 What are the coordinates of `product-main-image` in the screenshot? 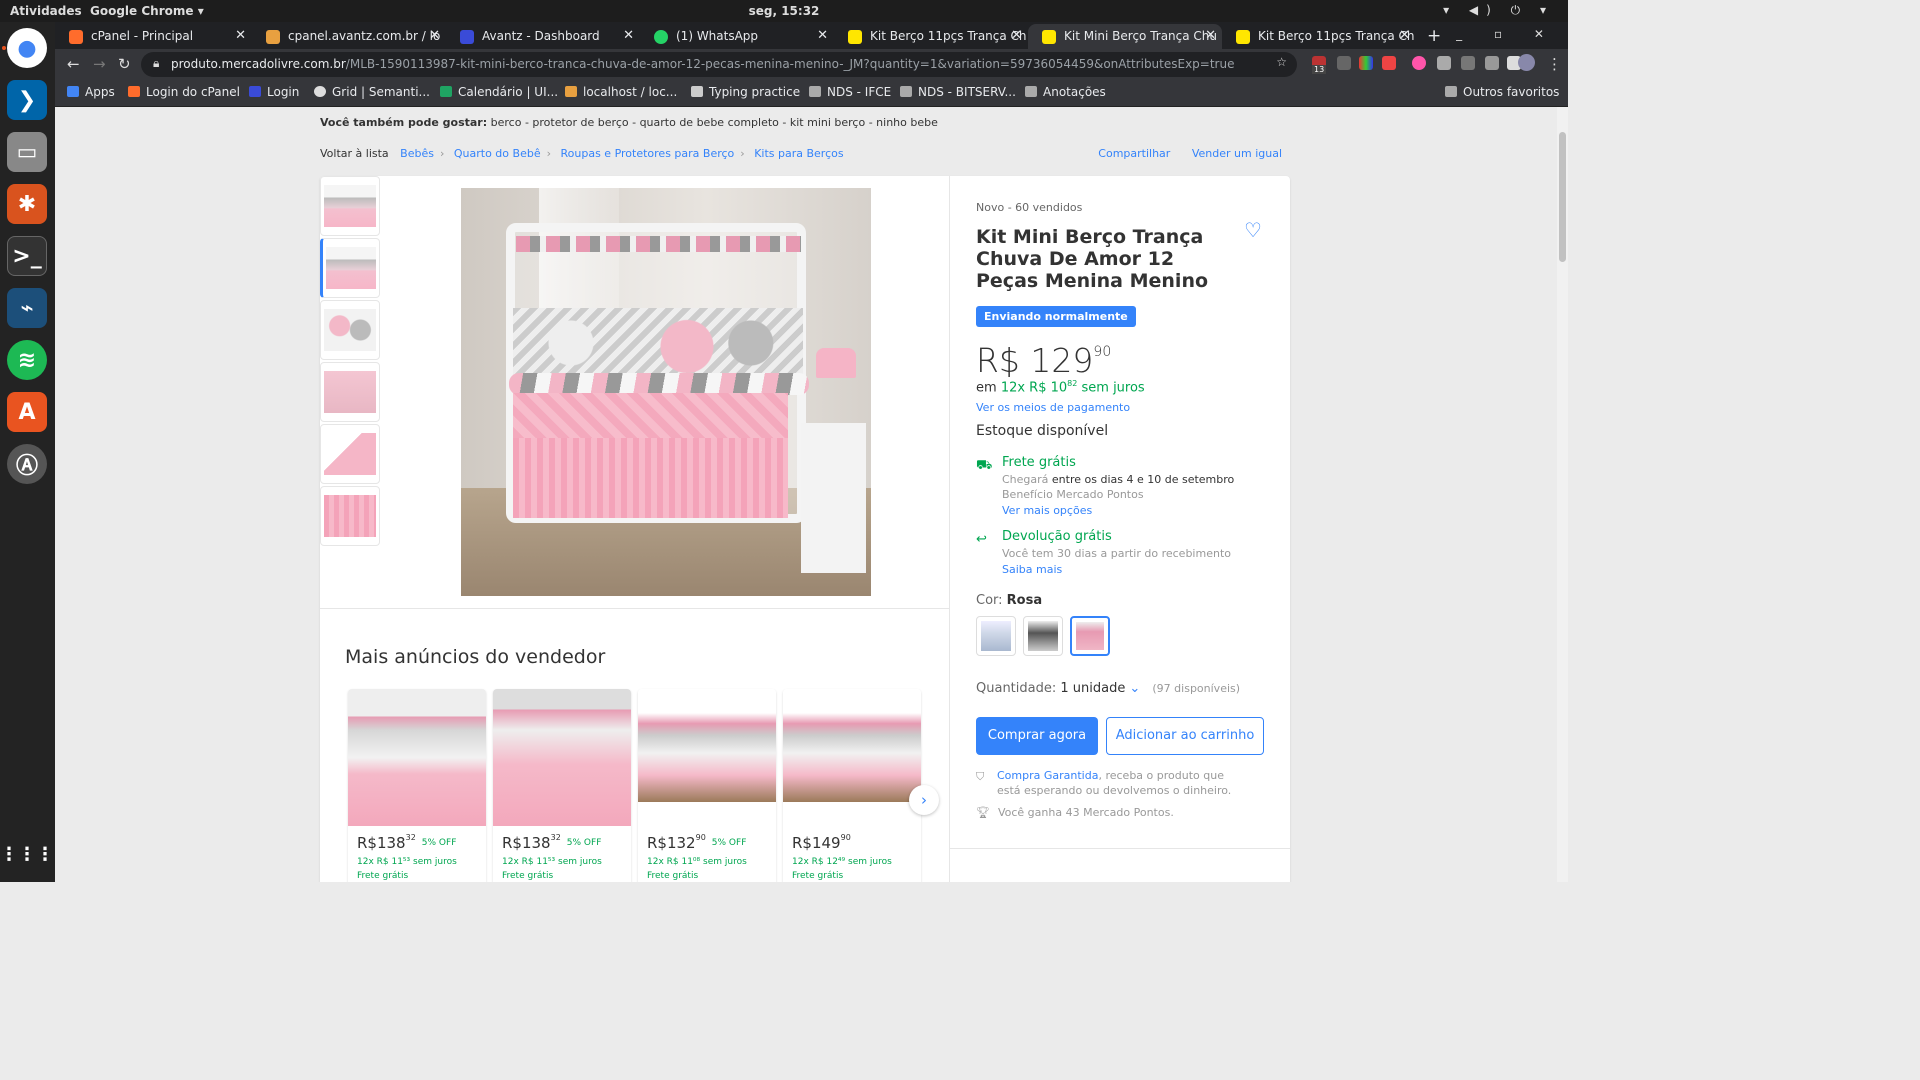 It's located at (666, 392).